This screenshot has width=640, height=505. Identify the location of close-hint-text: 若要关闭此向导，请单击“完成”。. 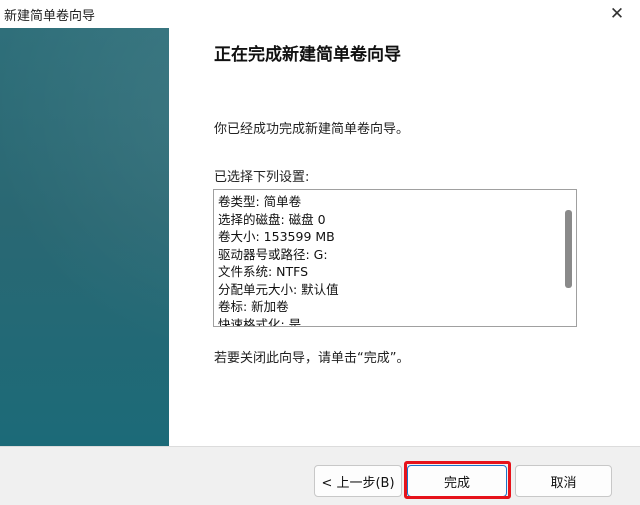
(312, 358).